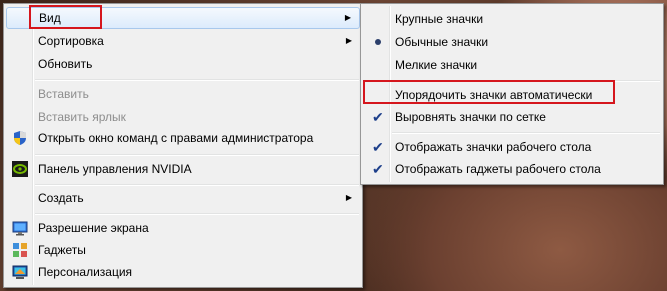  I want to click on menu-item-label: Гаджеты, so click(62, 250).